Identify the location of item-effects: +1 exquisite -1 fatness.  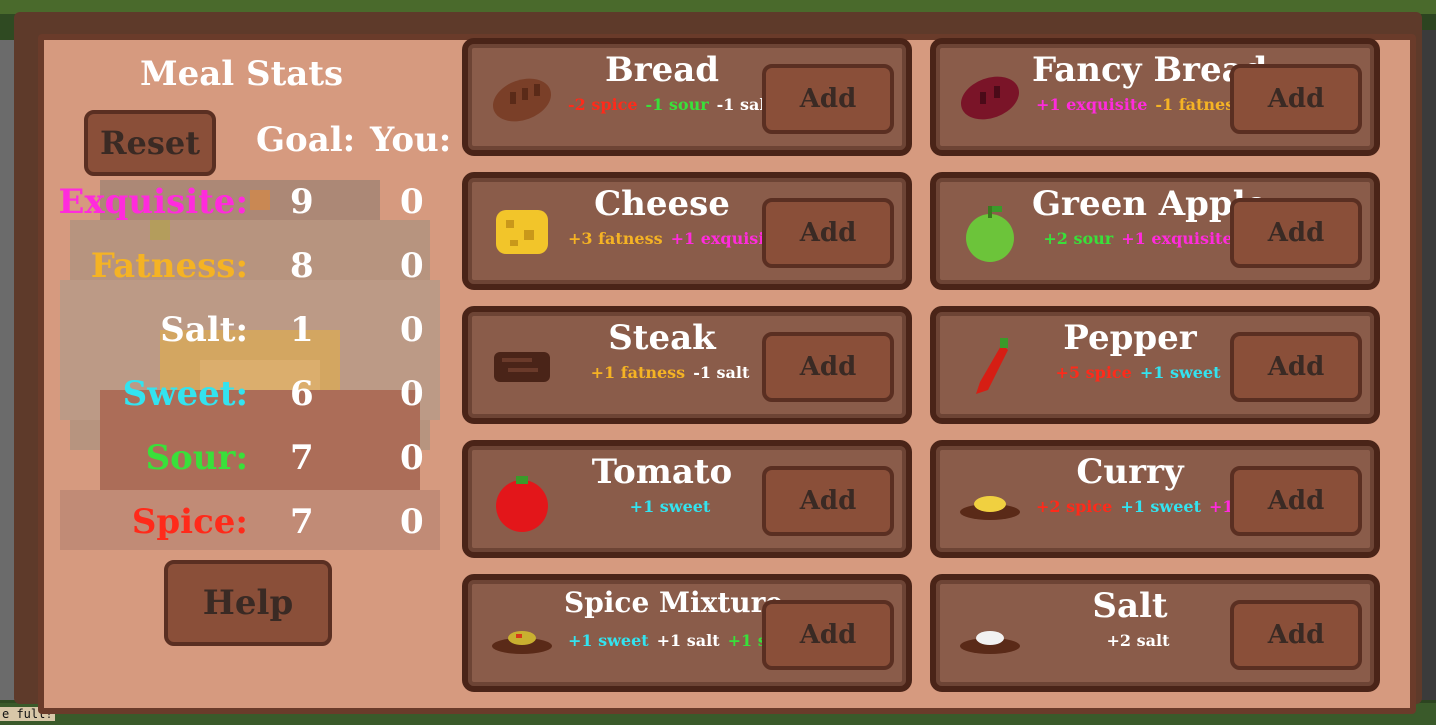
(1138, 105).